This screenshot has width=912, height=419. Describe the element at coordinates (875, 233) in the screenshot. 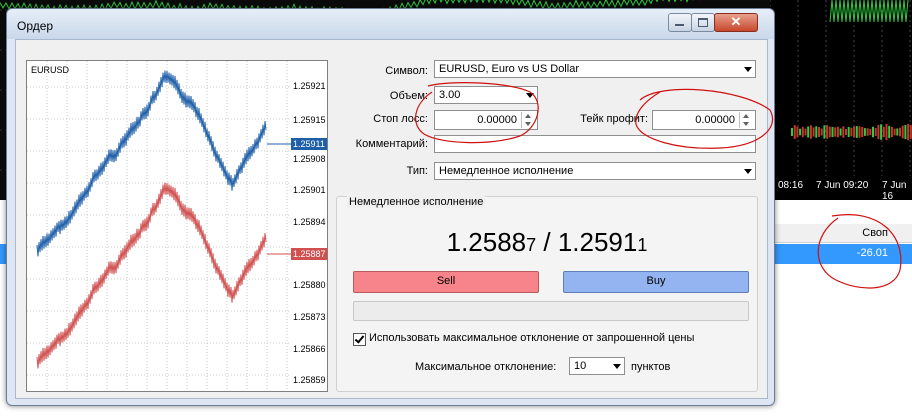

I see `column-header-swap: Своп` at that location.